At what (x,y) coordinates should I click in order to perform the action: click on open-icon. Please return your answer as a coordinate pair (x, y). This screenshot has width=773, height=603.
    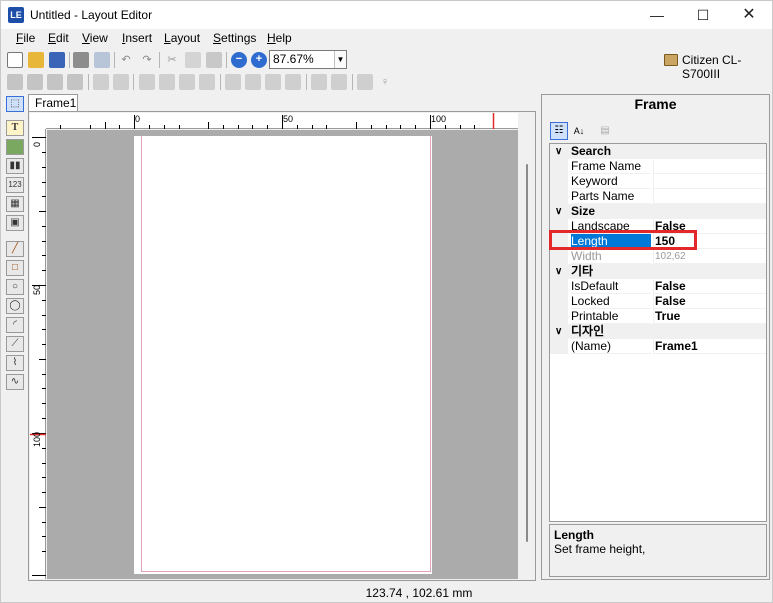
    Looking at the image, I should click on (36, 60).